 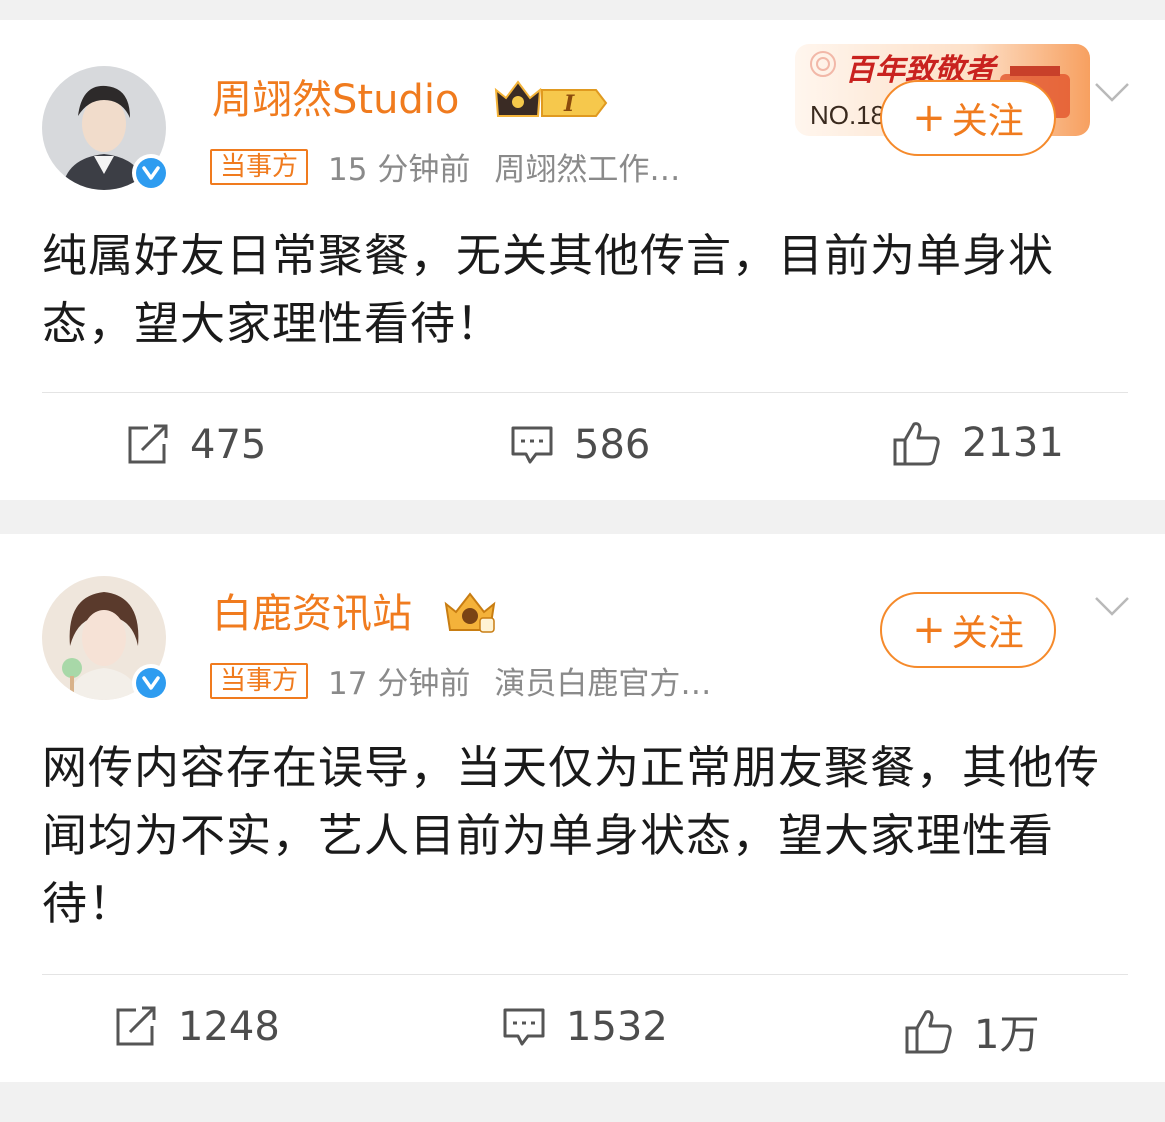 What do you see at coordinates (1013, 443) in the screenshot?
I see `like-count: 2131` at bounding box center [1013, 443].